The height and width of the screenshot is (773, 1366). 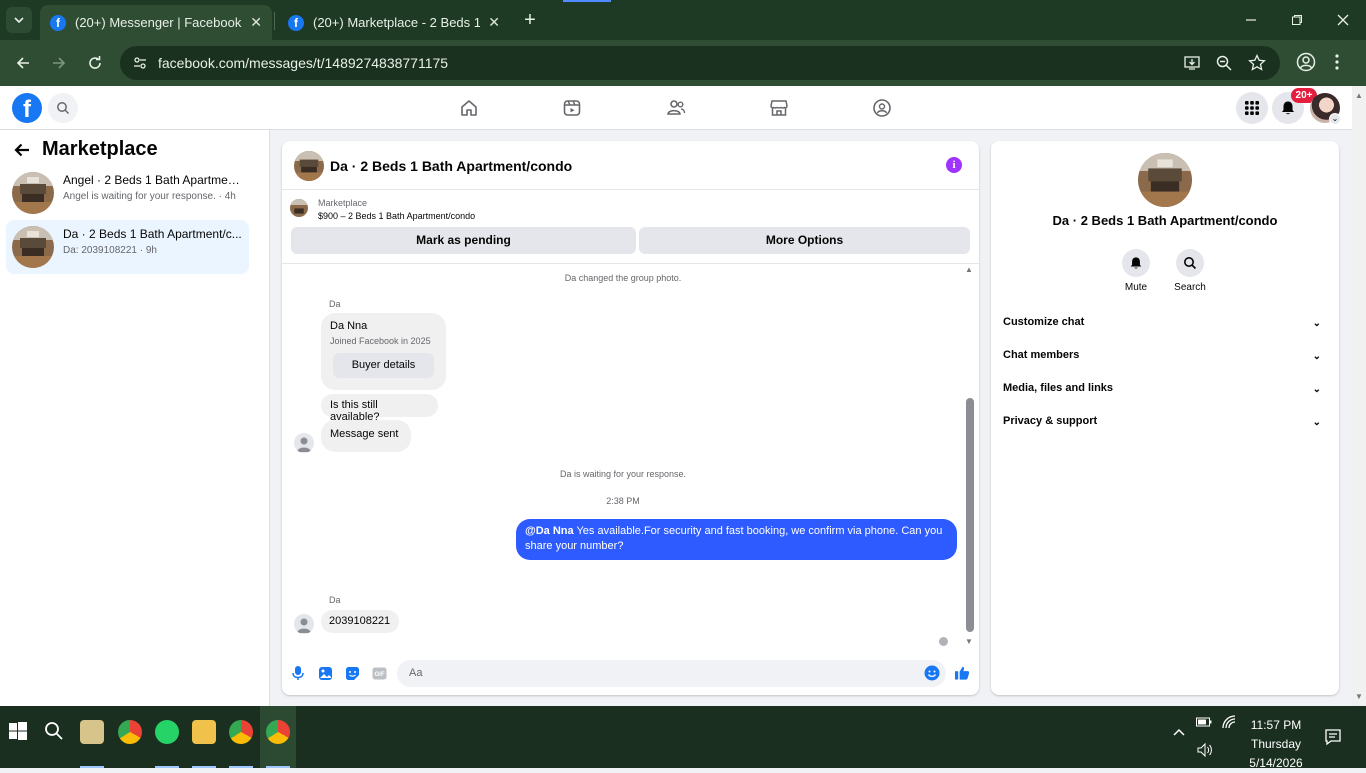 What do you see at coordinates (882, 108) in the screenshot?
I see `nav-groups` at bounding box center [882, 108].